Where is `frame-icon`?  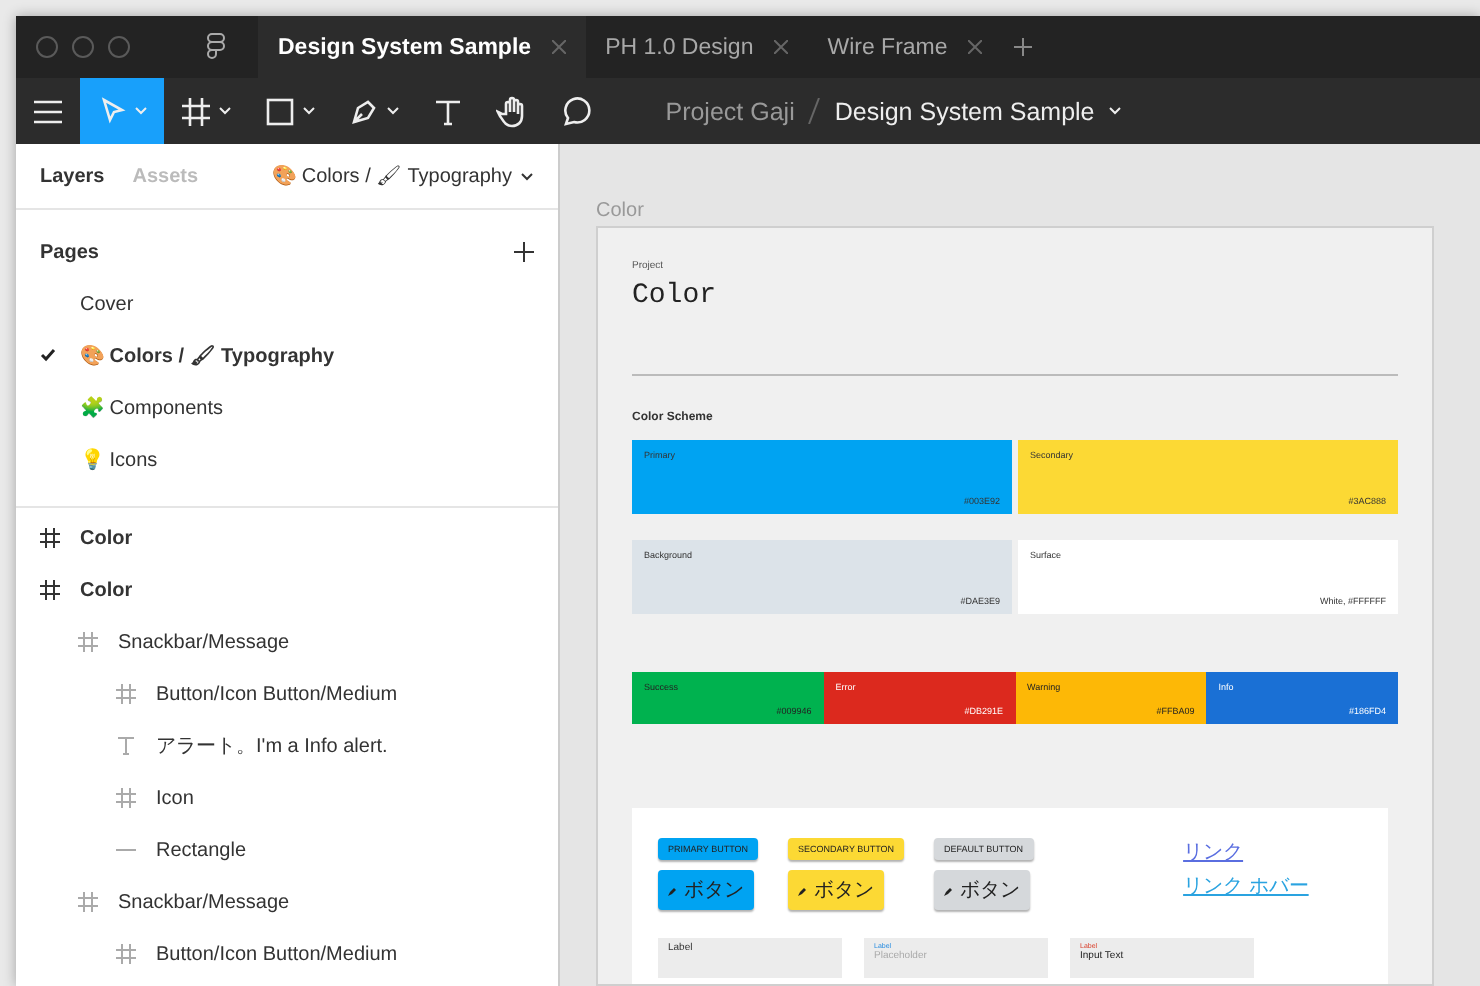
frame-icon is located at coordinates (196, 111).